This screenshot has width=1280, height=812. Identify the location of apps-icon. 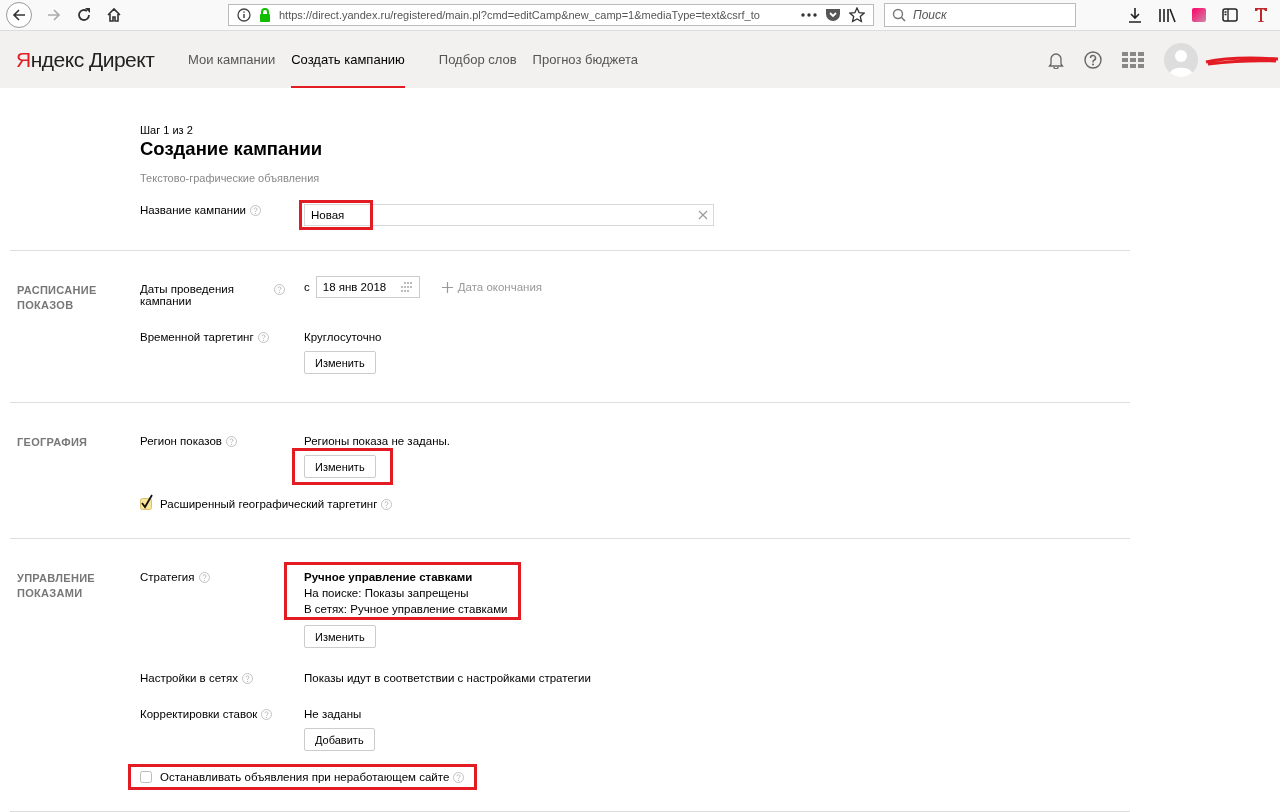
(1133, 59).